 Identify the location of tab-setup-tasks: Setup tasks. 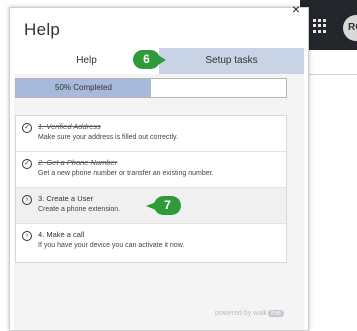
(231, 61).